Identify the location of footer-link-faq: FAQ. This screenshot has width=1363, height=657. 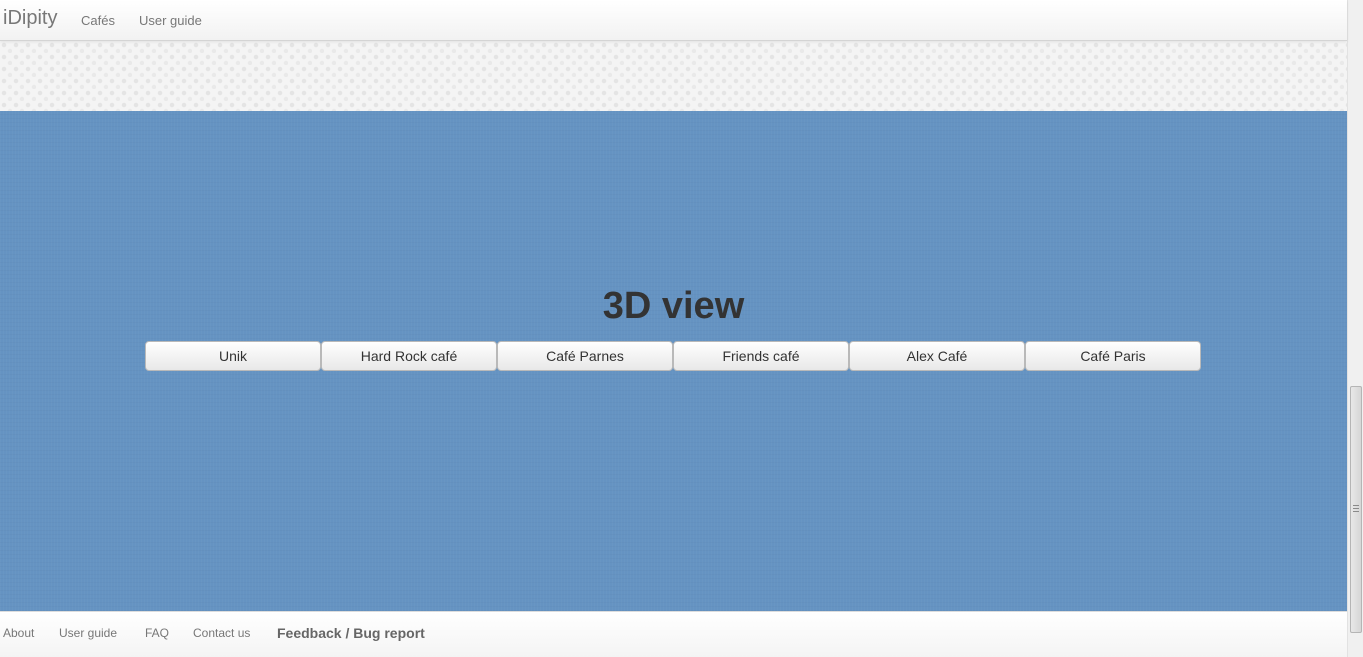
(157, 633).